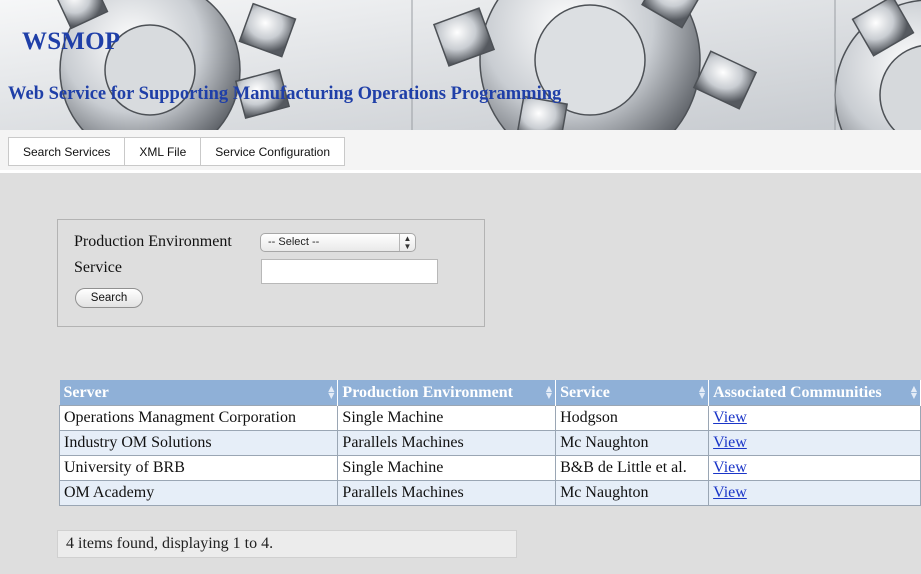  Describe the element at coordinates (287, 544) in the screenshot. I see `results-status: 4 items found, displaying 1 to 4.` at that location.